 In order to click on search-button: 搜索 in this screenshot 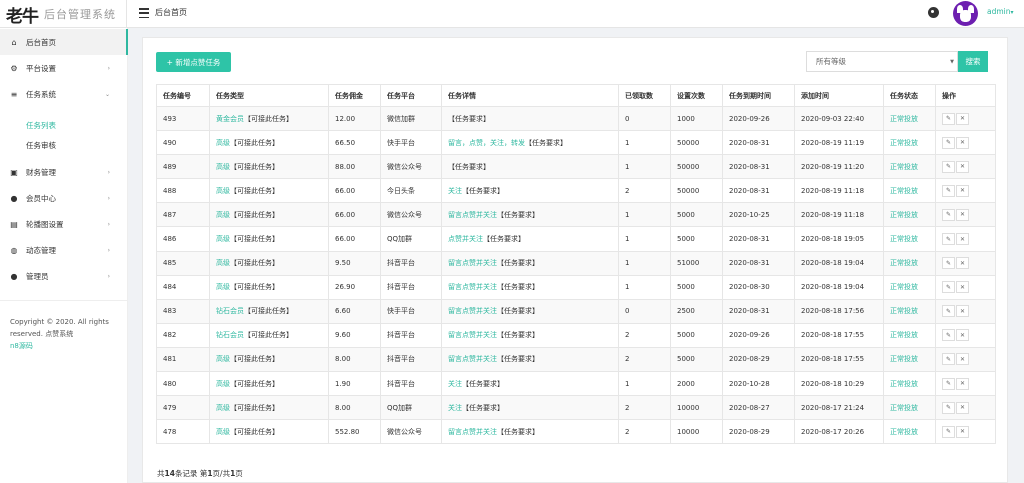, I will do `click(973, 61)`.